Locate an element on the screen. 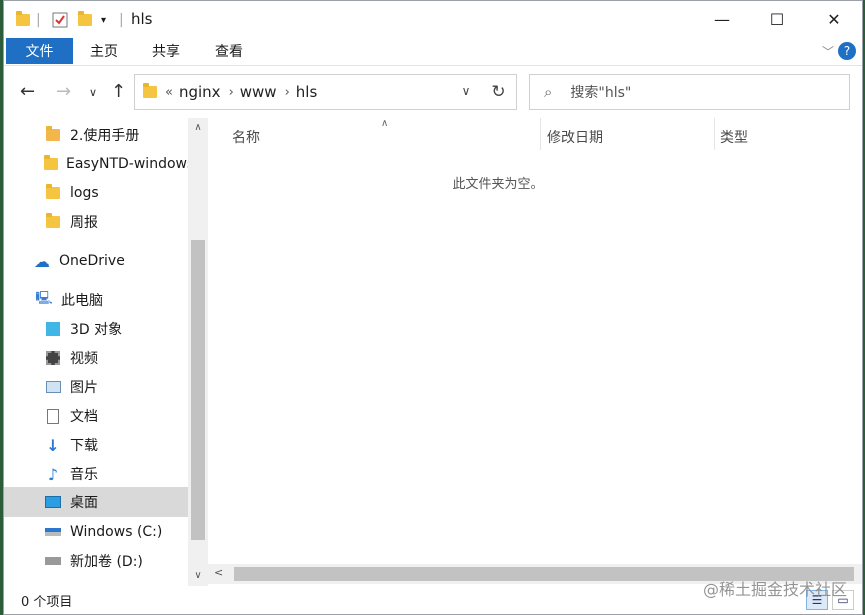 Image resolution: width=865 pixels, height=615 pixels. sort-ascending-icon: ∧ is located at coordinates (385, 123).